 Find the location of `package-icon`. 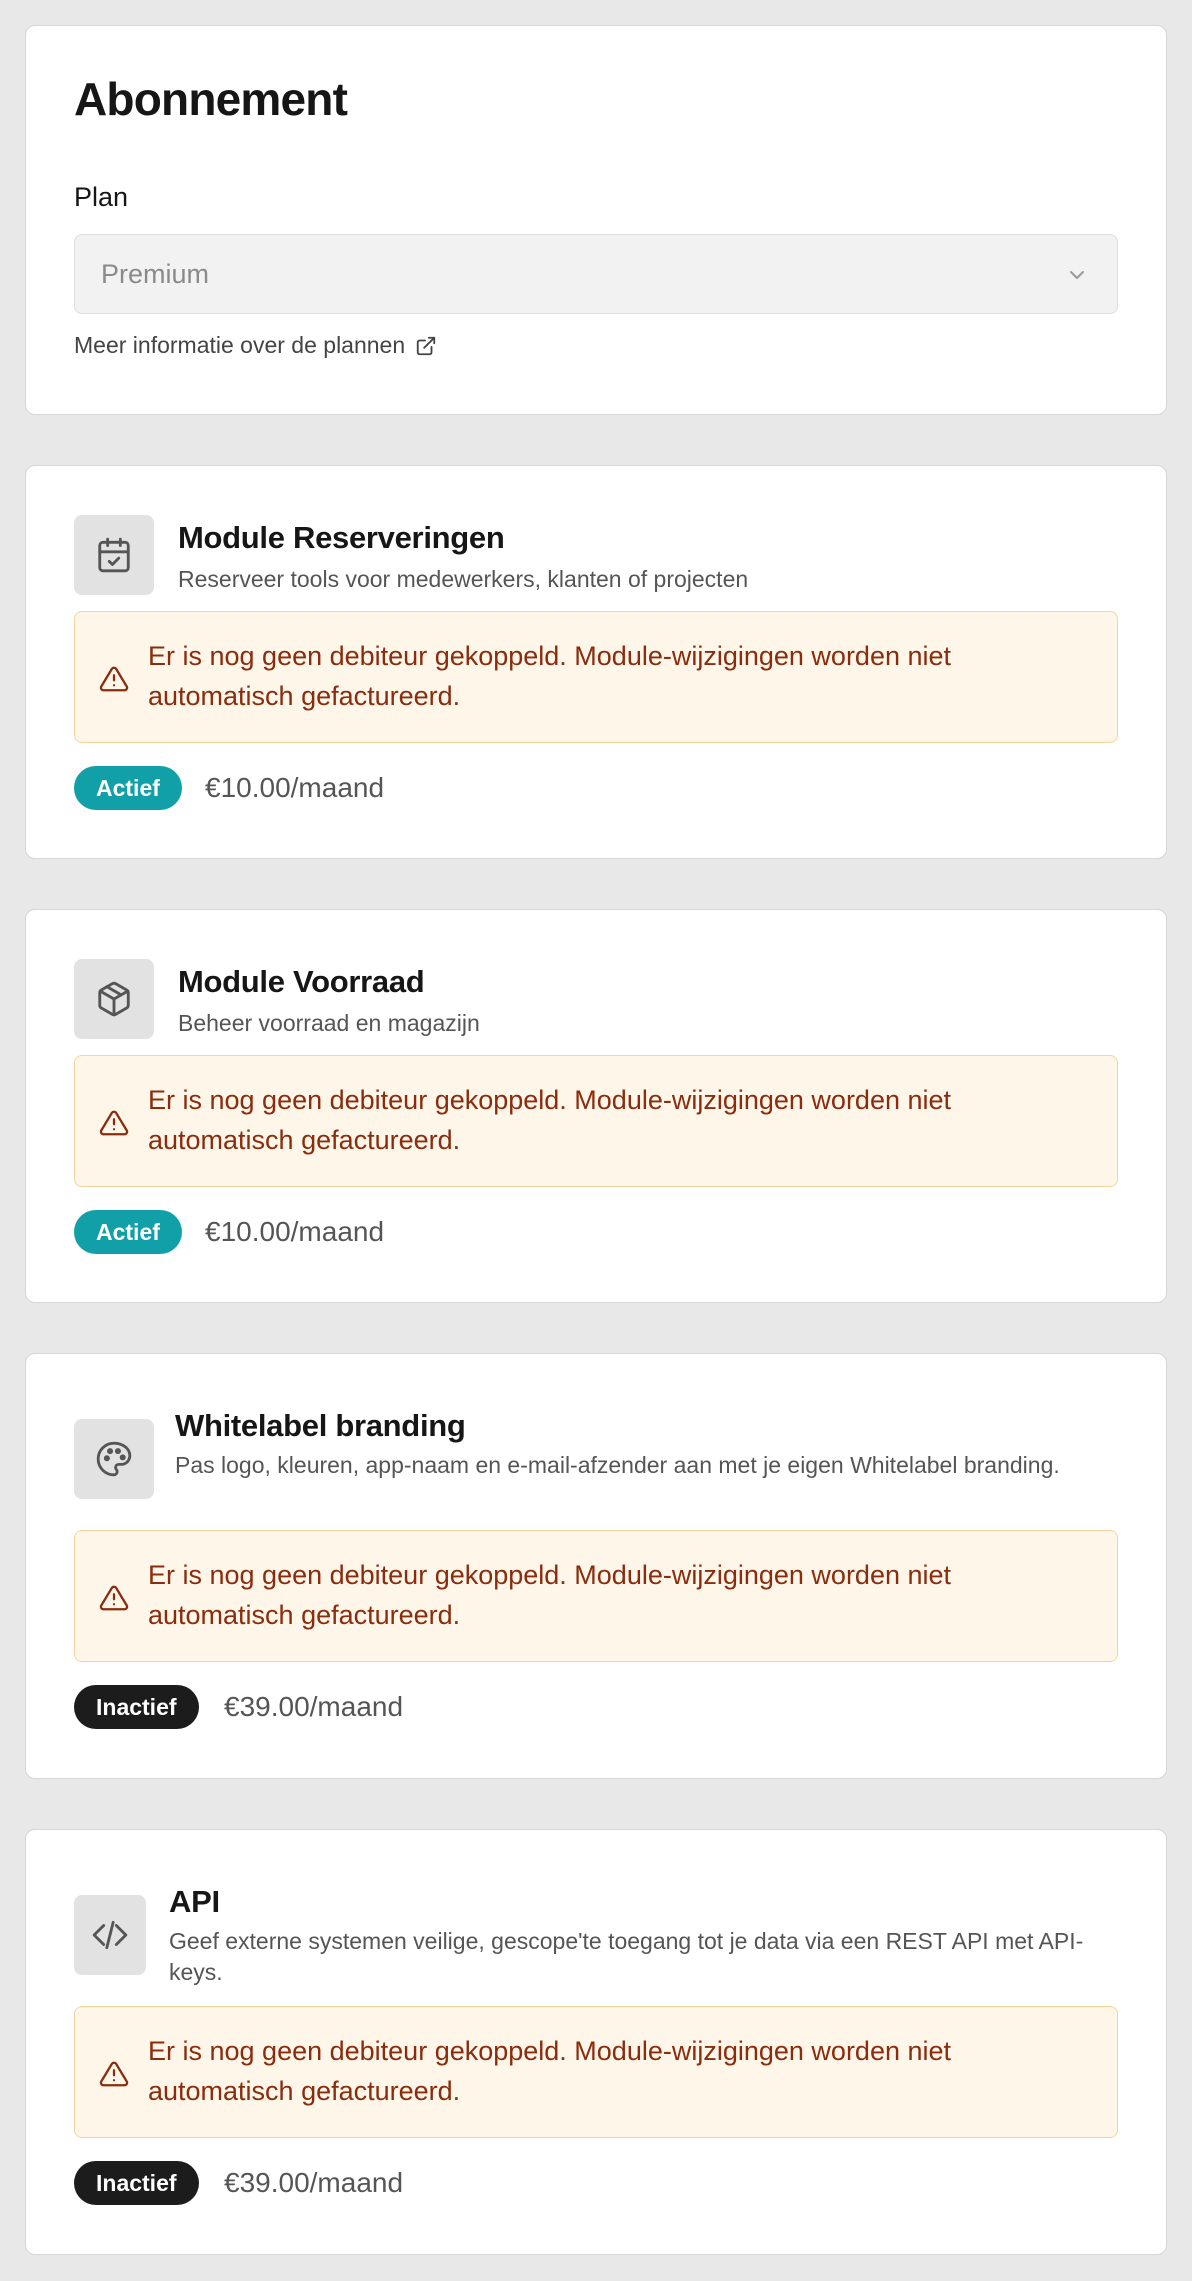

package-icon is located at coordinates (114, 999).